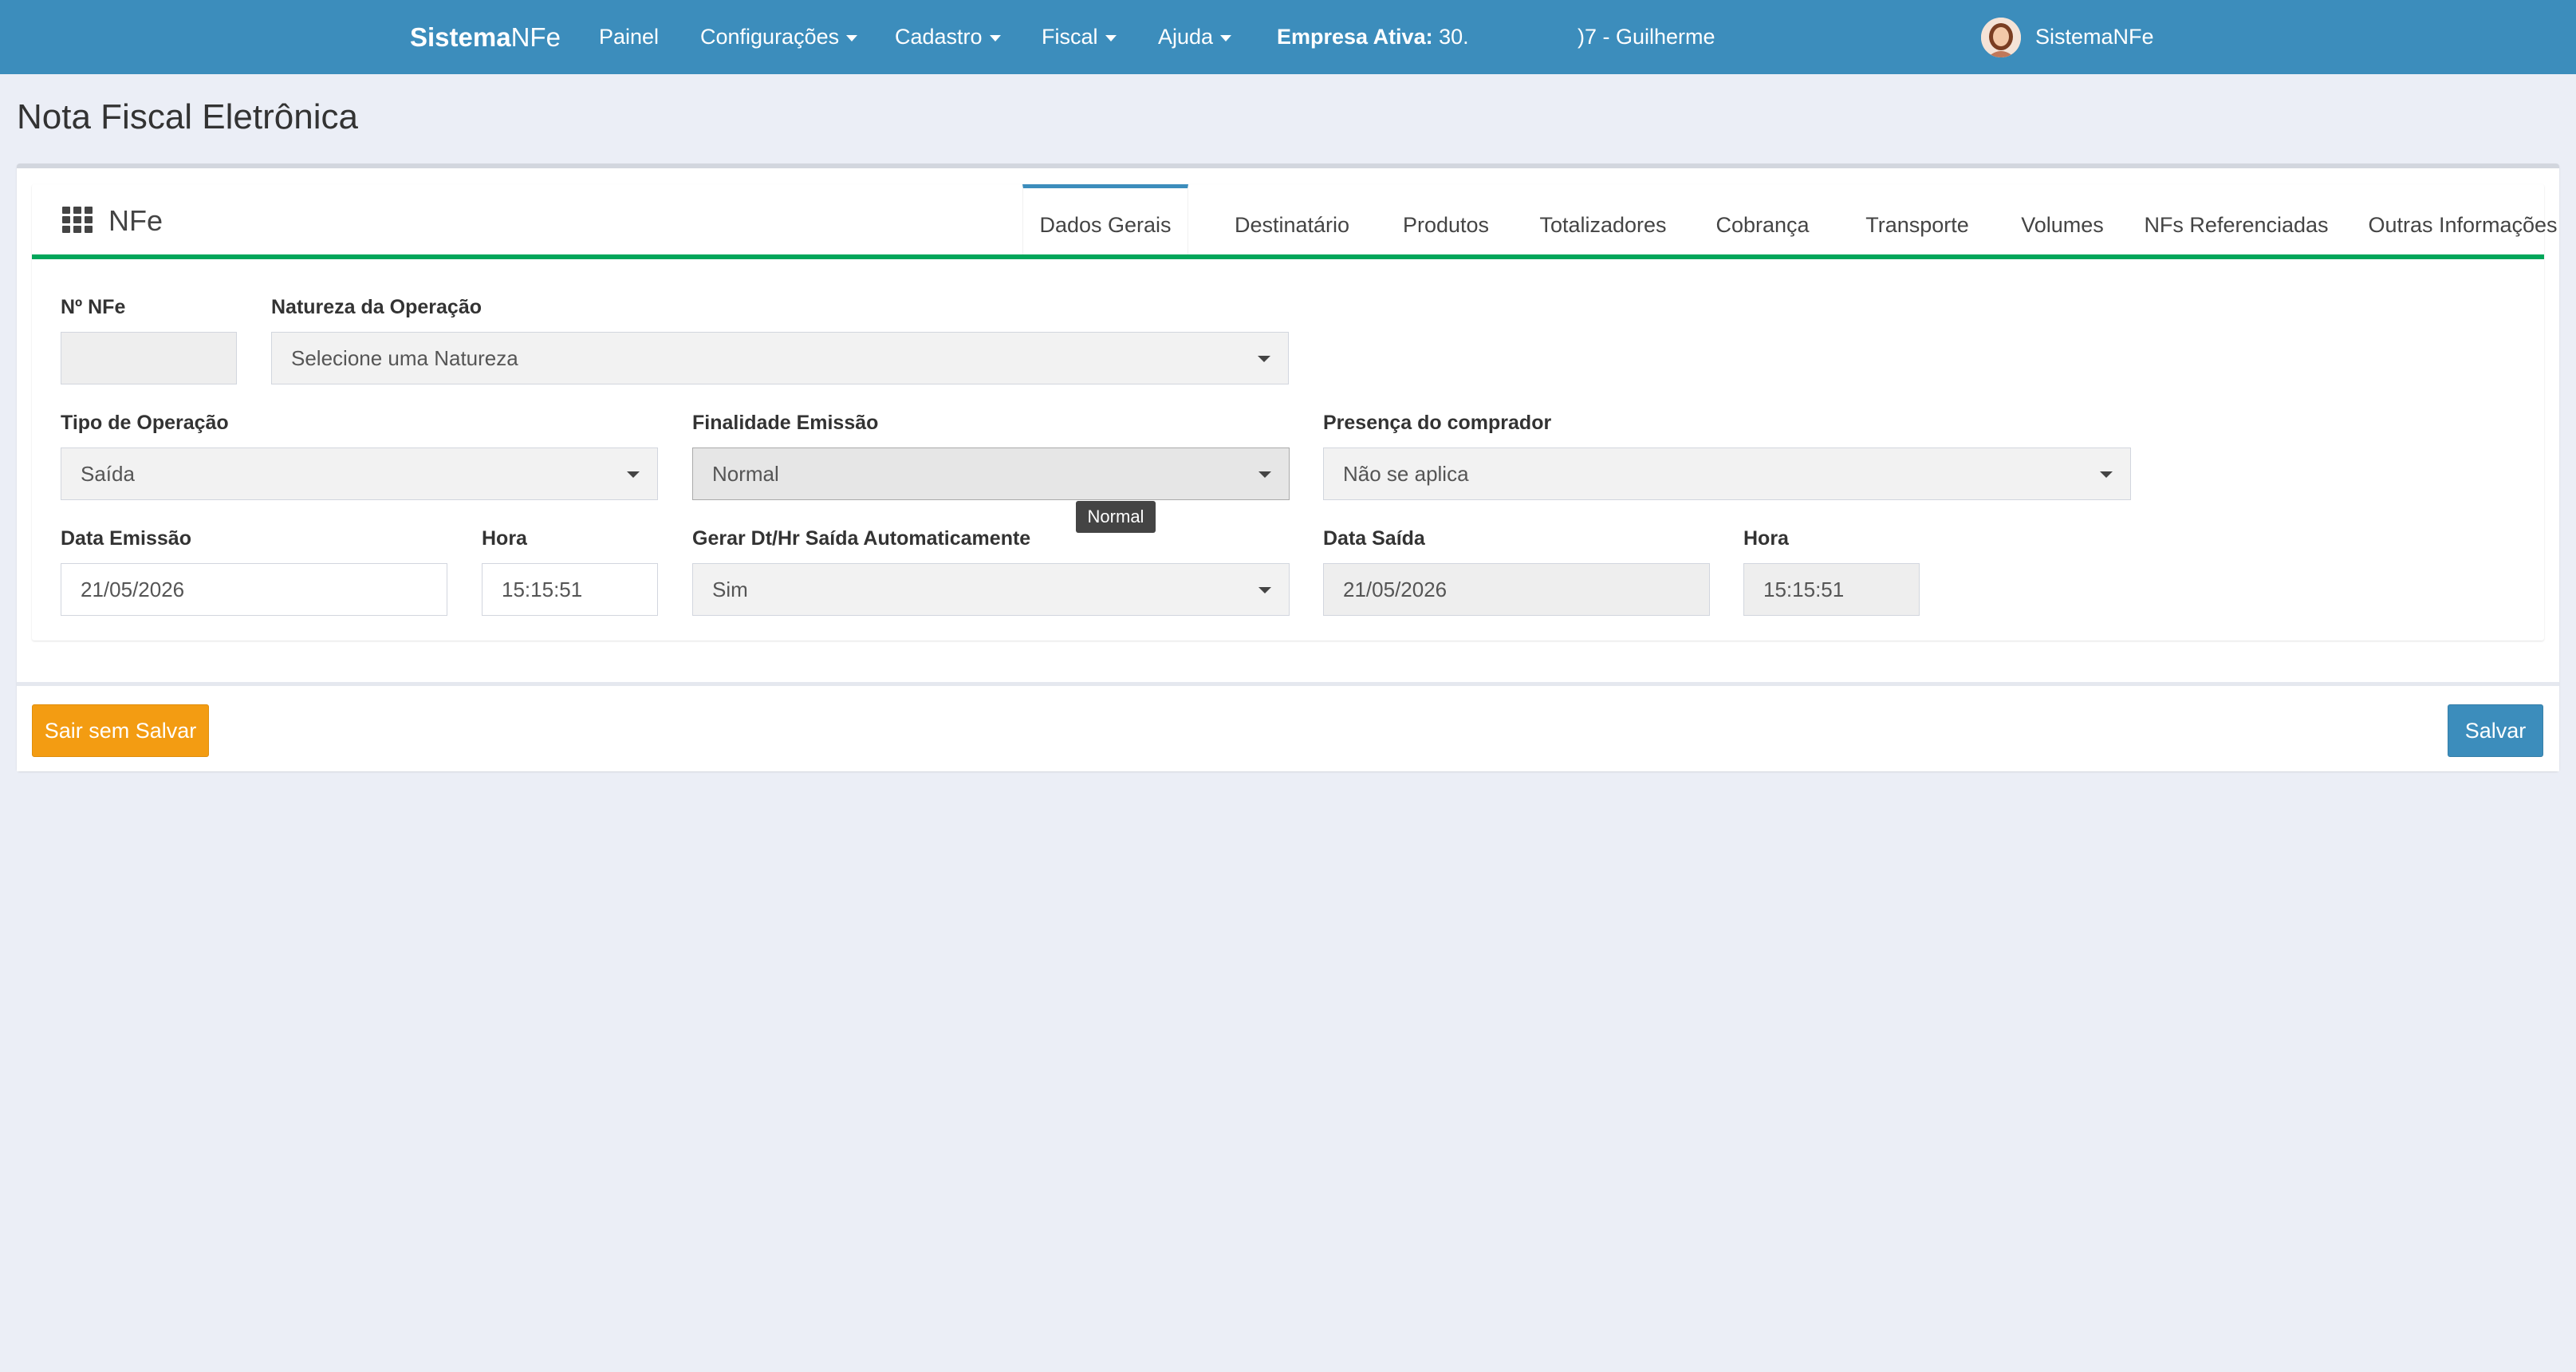 Image resolution: width=2576 pixels, height=1372 pixels. Describe the element at coordinates (359, 473) in the screenshot. I see `tipo-operacao-select: Saída` at that location.